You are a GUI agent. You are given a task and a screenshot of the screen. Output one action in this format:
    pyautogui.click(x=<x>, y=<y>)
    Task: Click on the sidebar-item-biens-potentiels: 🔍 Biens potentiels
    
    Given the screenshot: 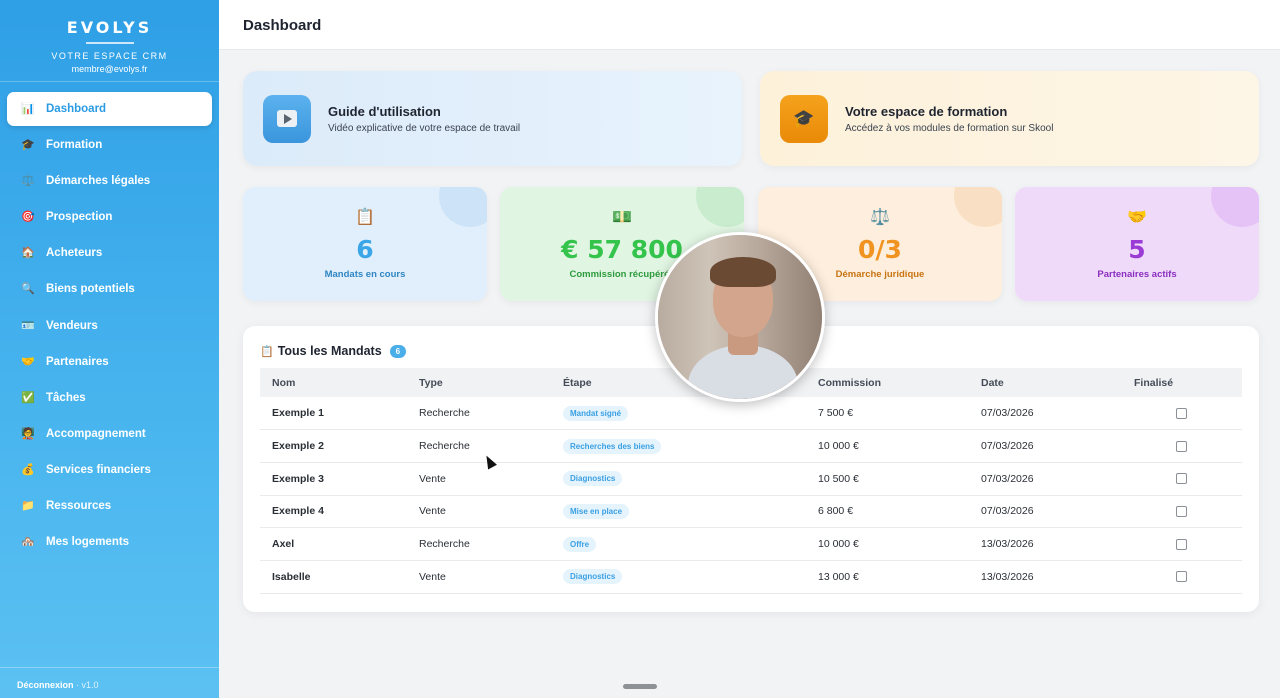 What is the action you would take?
    pyautogui.click(x=109, y=289)
    